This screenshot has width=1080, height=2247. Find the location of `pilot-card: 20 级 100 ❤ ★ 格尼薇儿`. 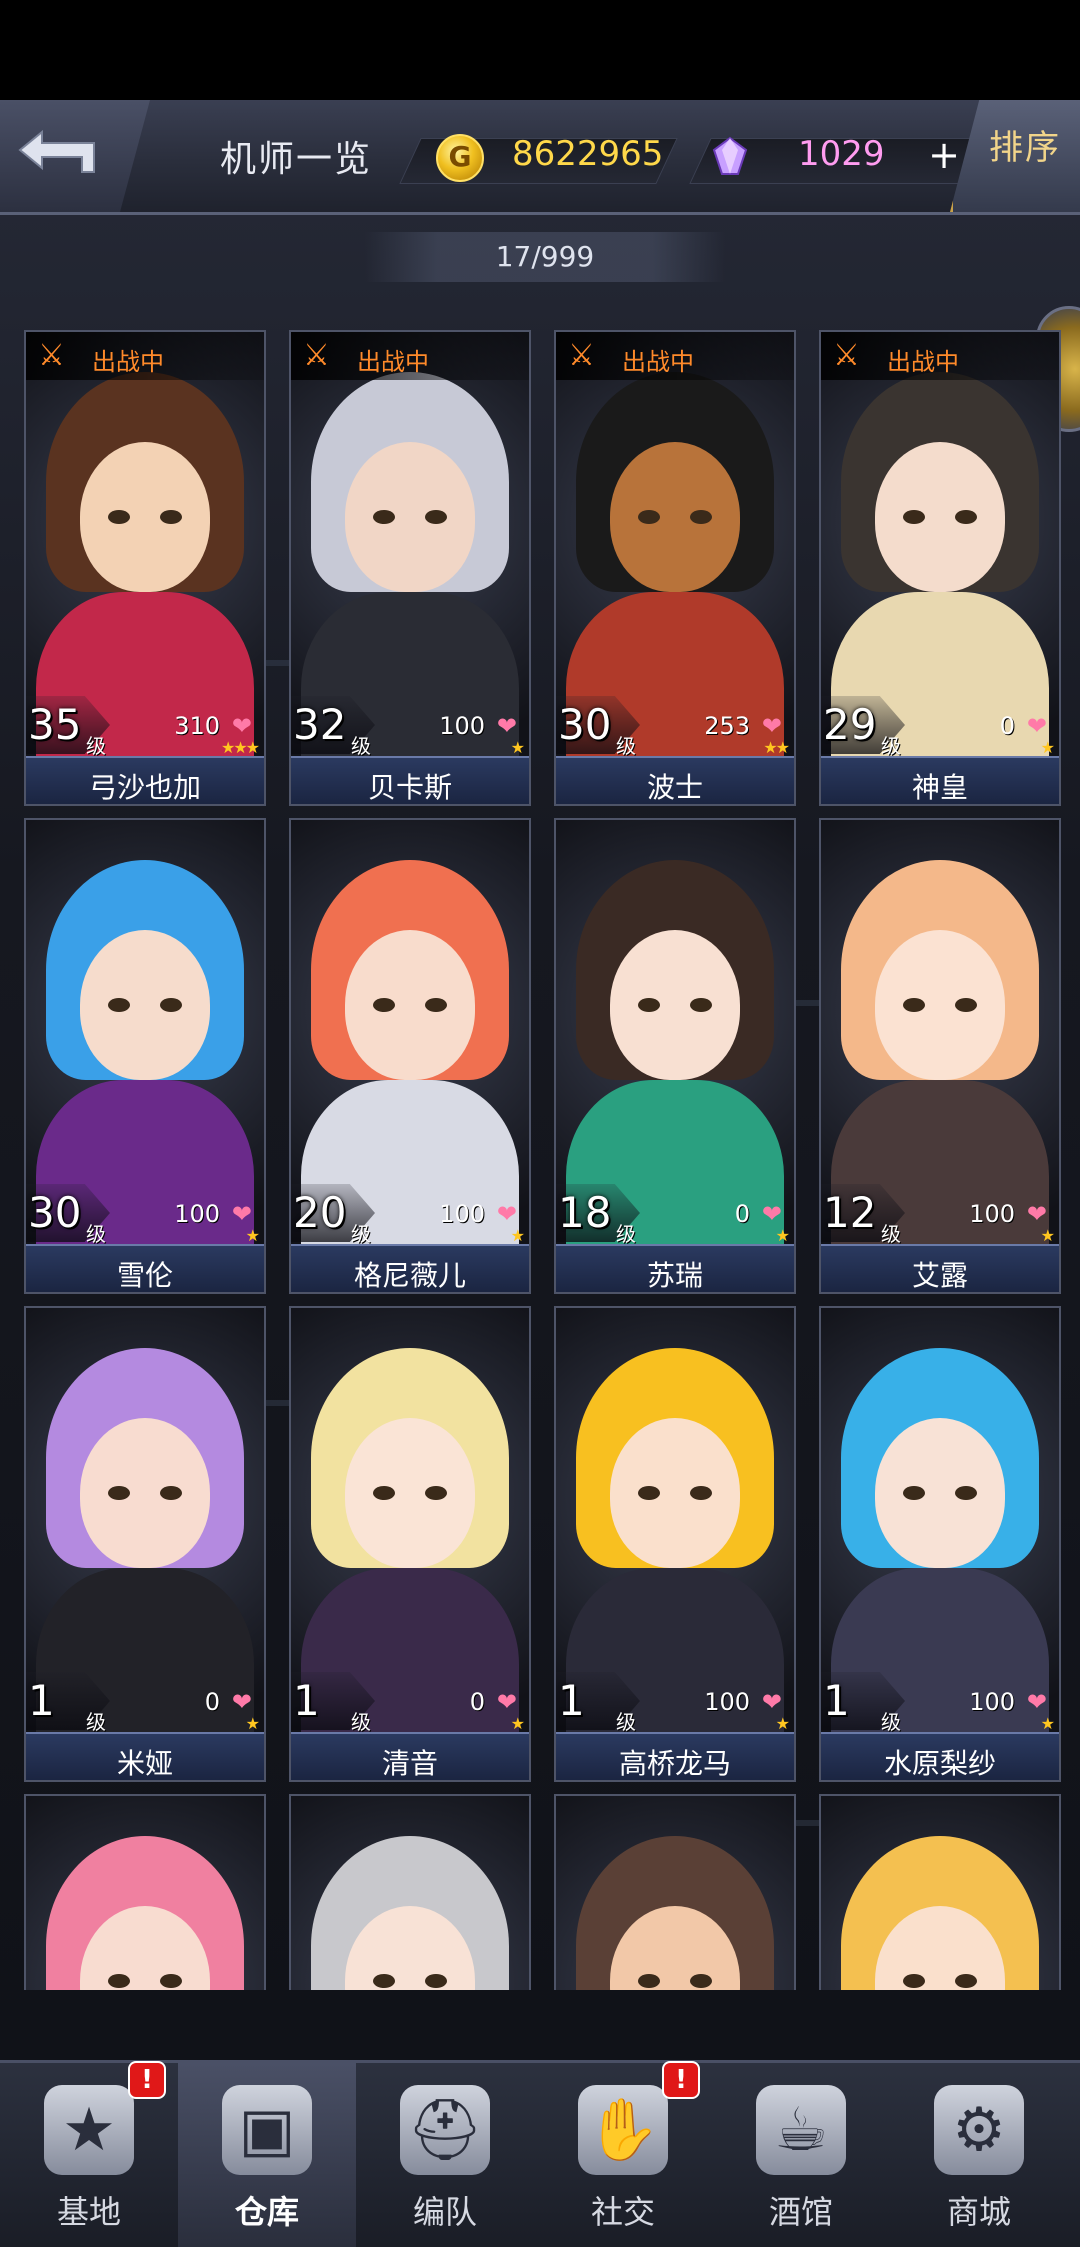

pilot-card: 20 级 100 ❤ ★ 格尼薇儿 is located at coordinates (410, 1056).